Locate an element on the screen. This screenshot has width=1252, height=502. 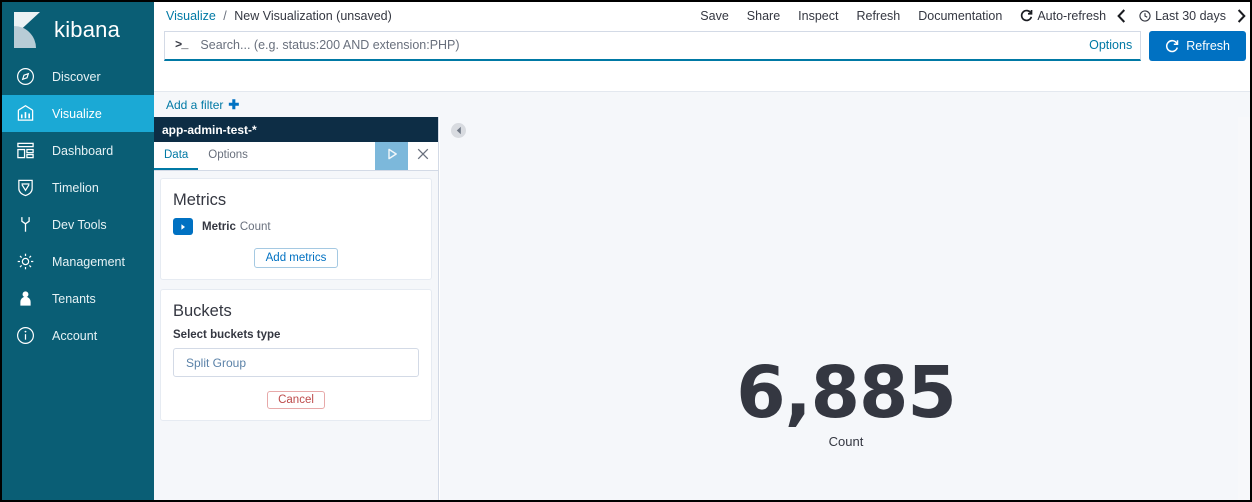
buckets-type-select: Split Group is located at coordinates (296, 362).